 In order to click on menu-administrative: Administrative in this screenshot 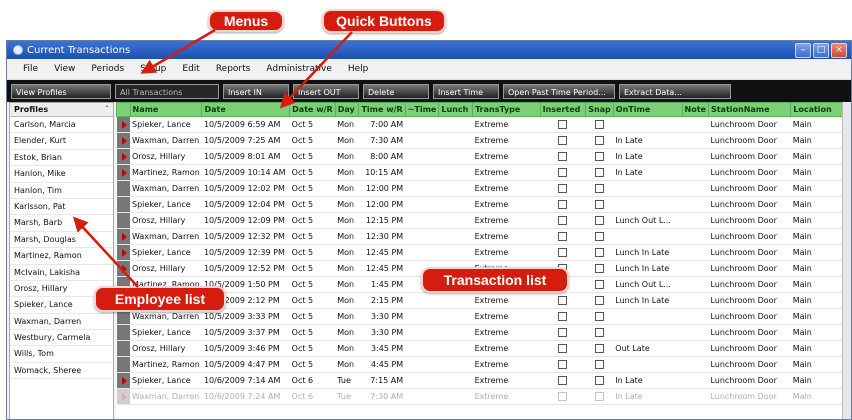, I will do `click(299, 69)`.